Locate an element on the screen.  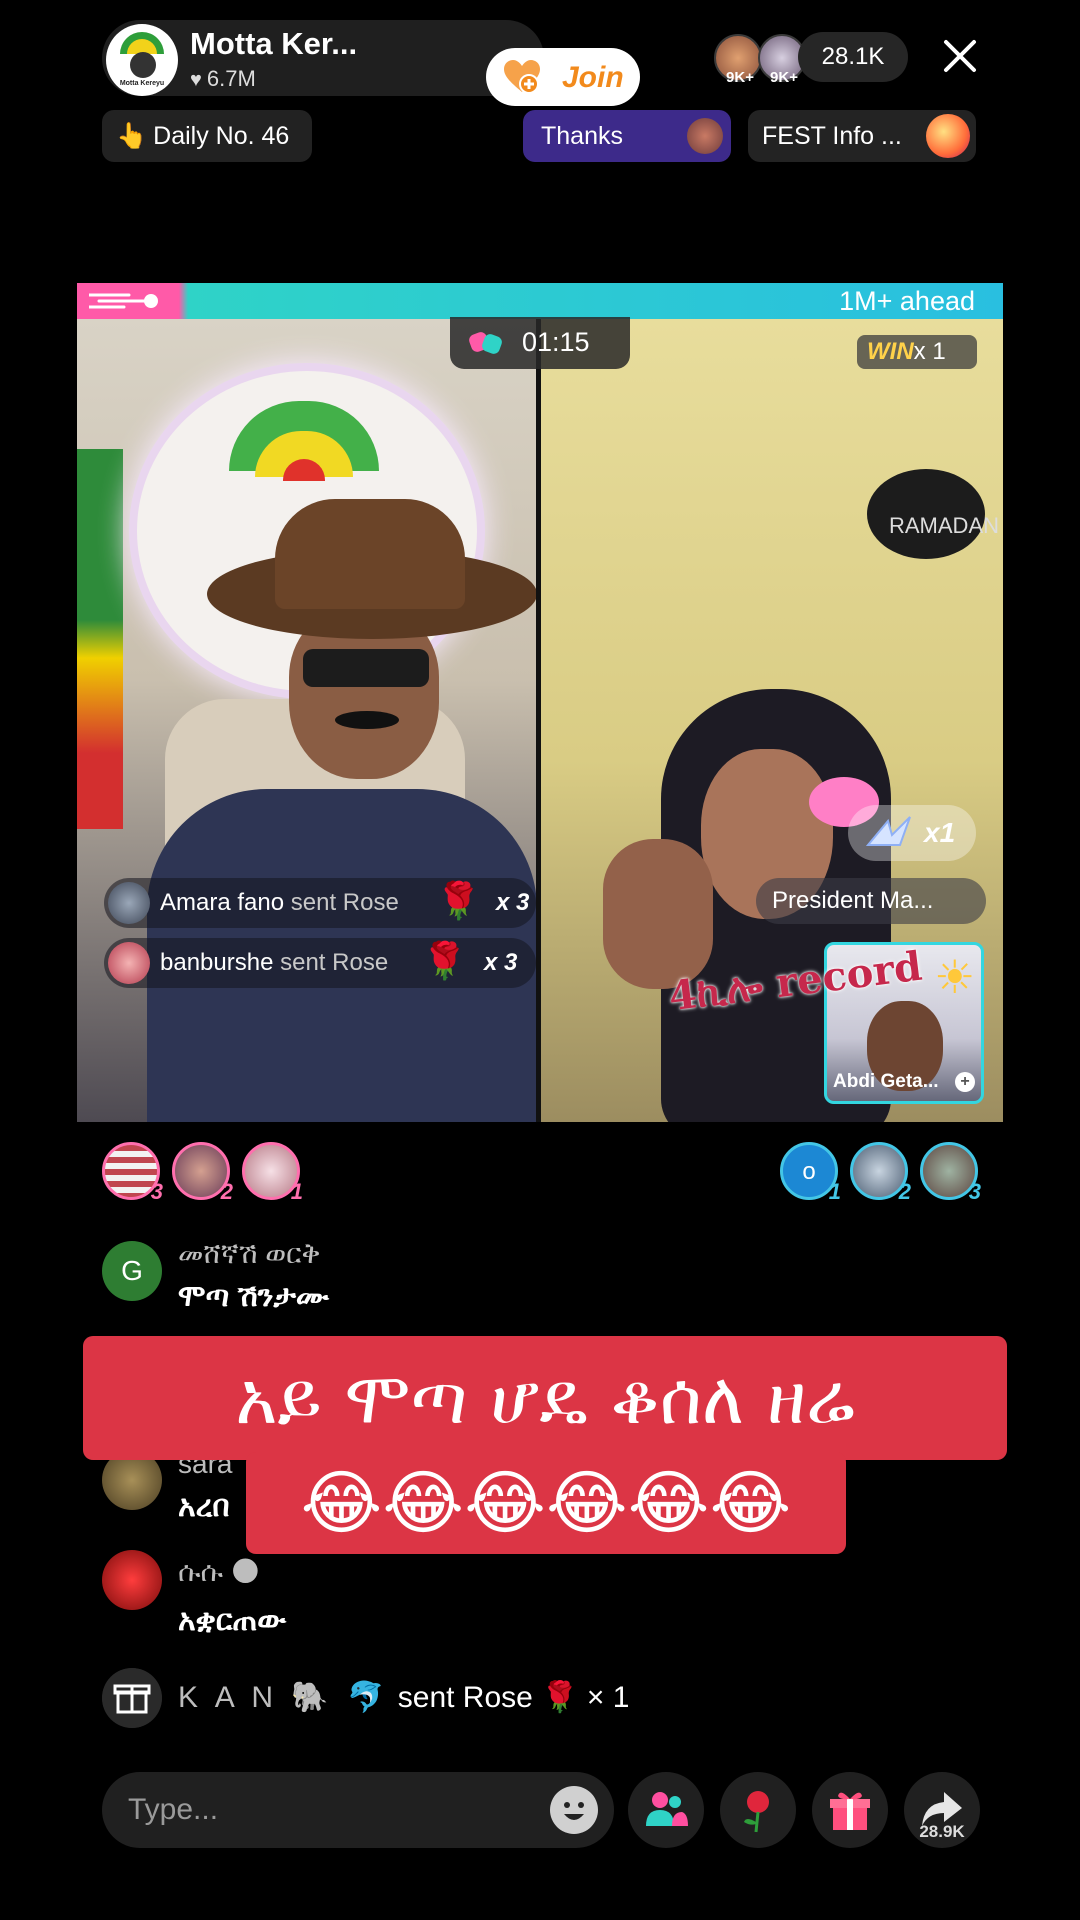
rose-gift-button is located at coordinates (758, 1810).